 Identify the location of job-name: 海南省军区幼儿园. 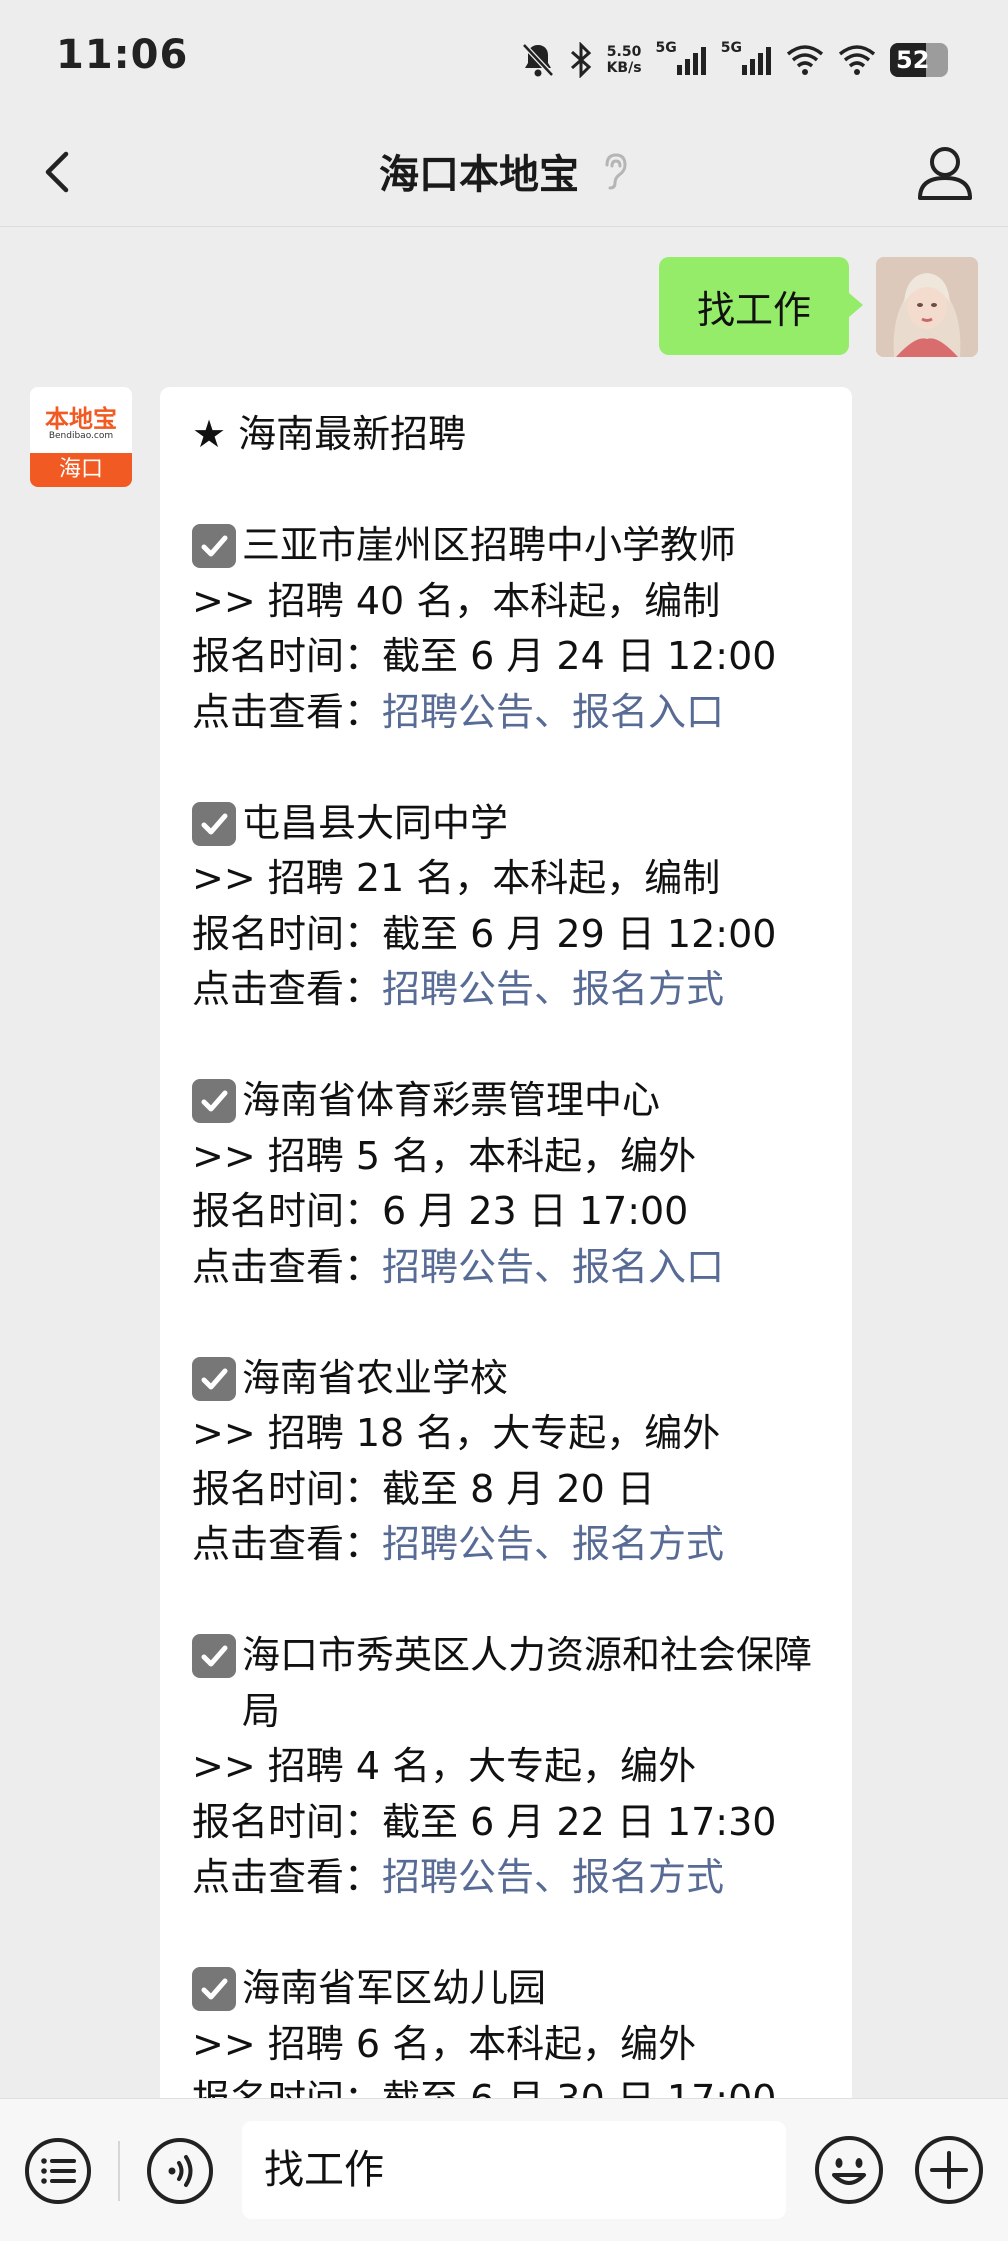
(394, 1988).